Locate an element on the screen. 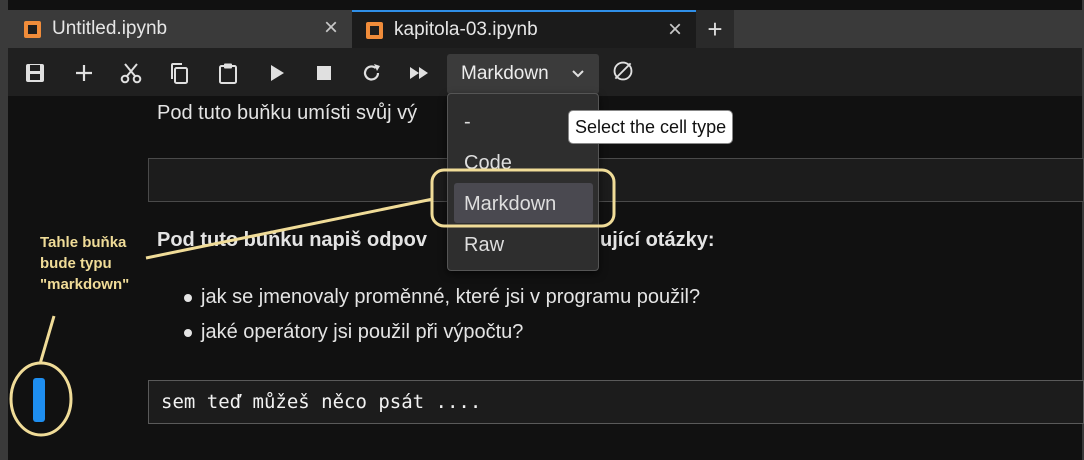  cell-type-value: Markdown is located at coordinates (505, 73).